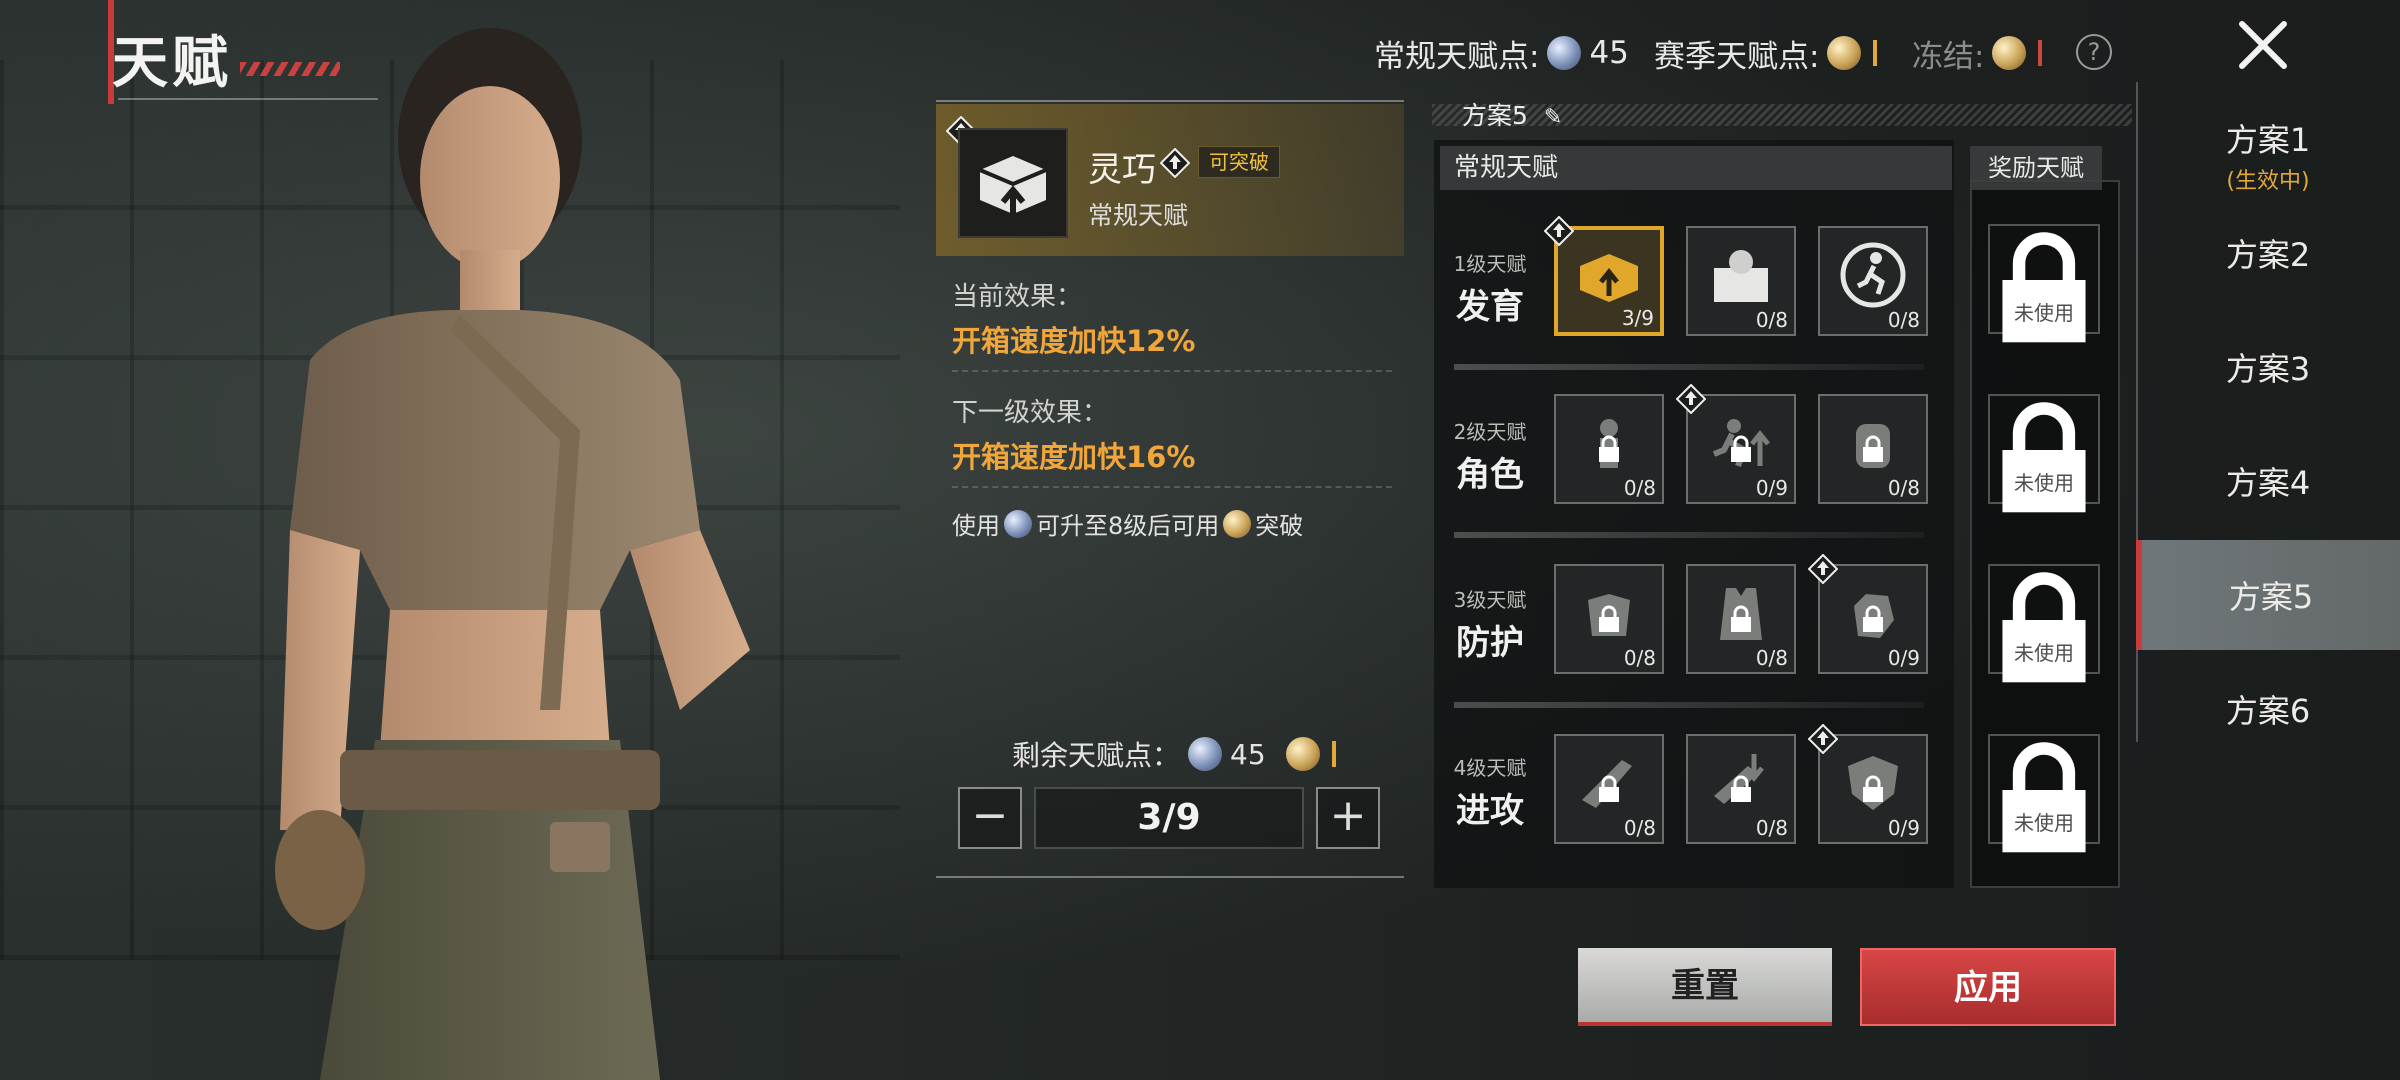 This screenshot has height=1080, width=2400. I want to click on tab-plan-4: 方案4, so click(2268, 481).